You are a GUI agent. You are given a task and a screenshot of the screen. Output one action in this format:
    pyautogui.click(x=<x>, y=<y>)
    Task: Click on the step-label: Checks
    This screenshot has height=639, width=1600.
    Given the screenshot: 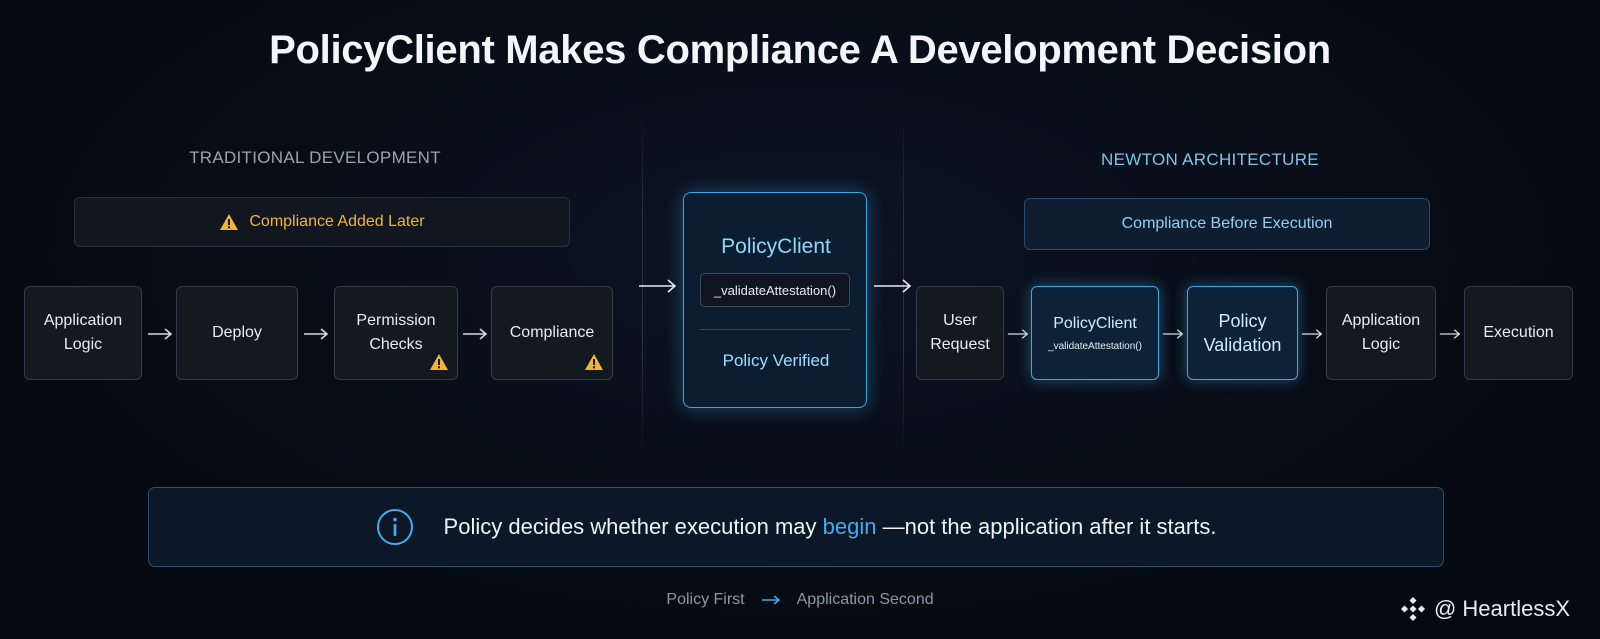 What is the action you would take?
    pyautogui.click(x=396, y=344)
    